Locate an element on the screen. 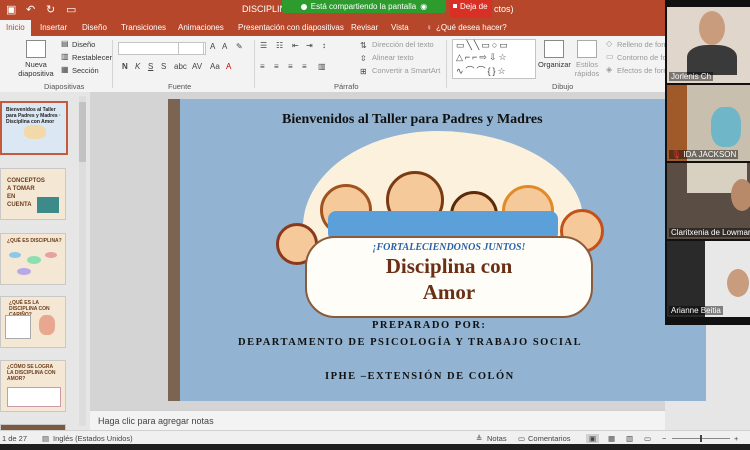  tab-diseno: Diseño is located at coordinates (94, 27).